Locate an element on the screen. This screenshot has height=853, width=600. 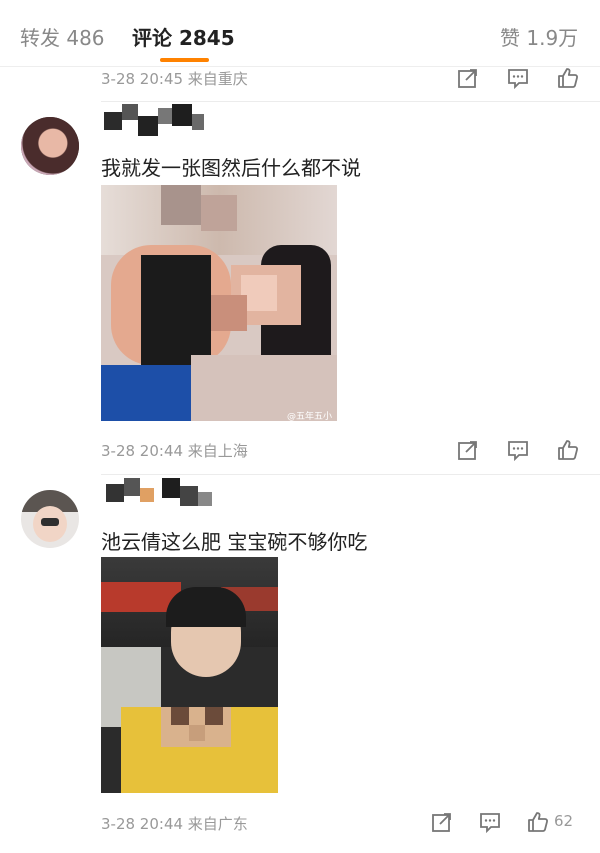
comment-text: 池云倩这么肥 宝宝碗不够你吃 is located at coordinates (234, 542).